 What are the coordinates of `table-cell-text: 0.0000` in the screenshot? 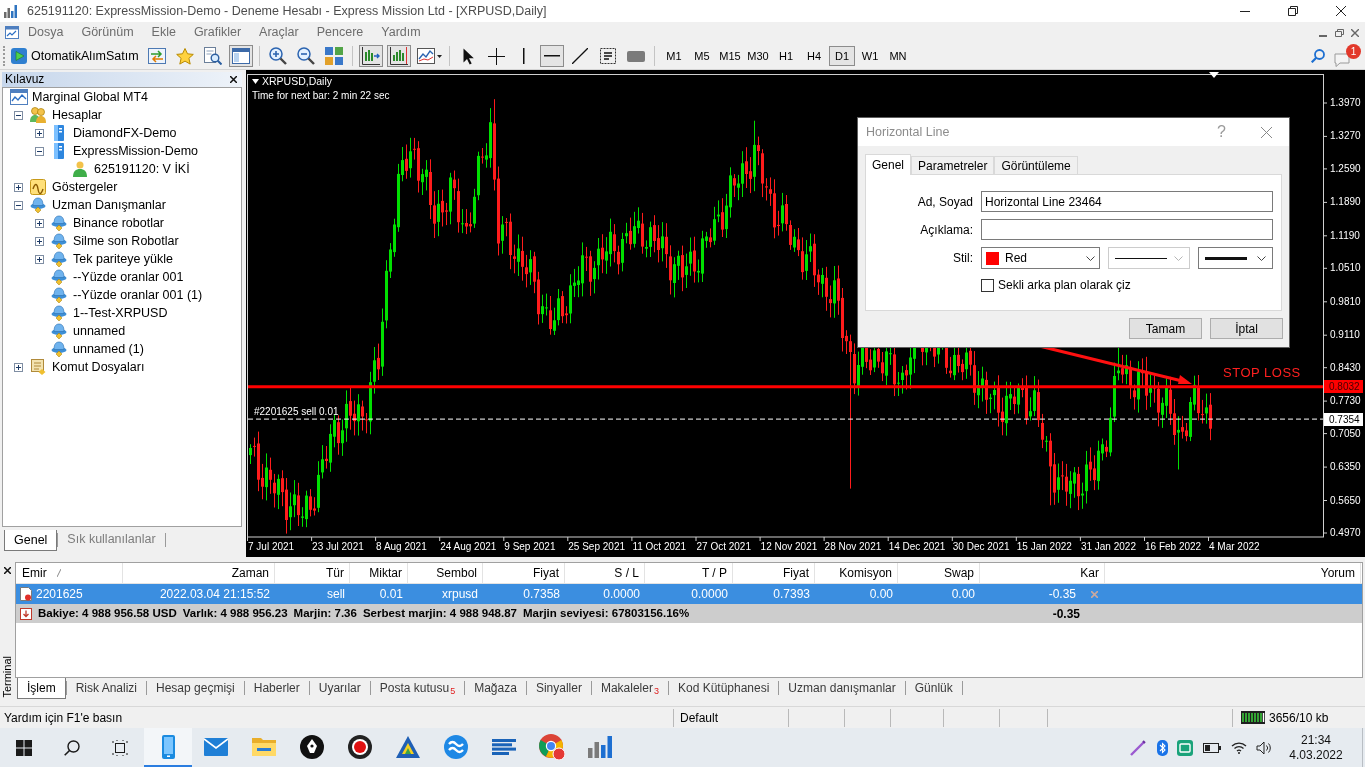 It's located at (709, 594).